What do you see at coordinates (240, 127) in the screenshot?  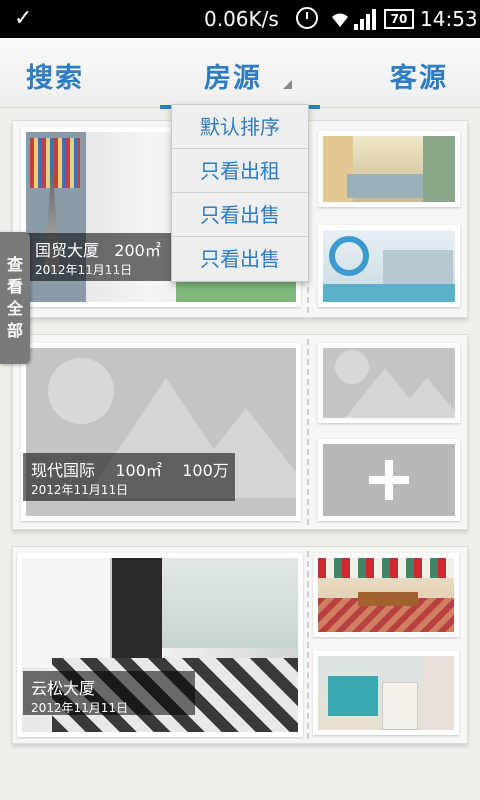 I see `menu-item-default-sort: 默认排序` at bounding box center [240, 127].